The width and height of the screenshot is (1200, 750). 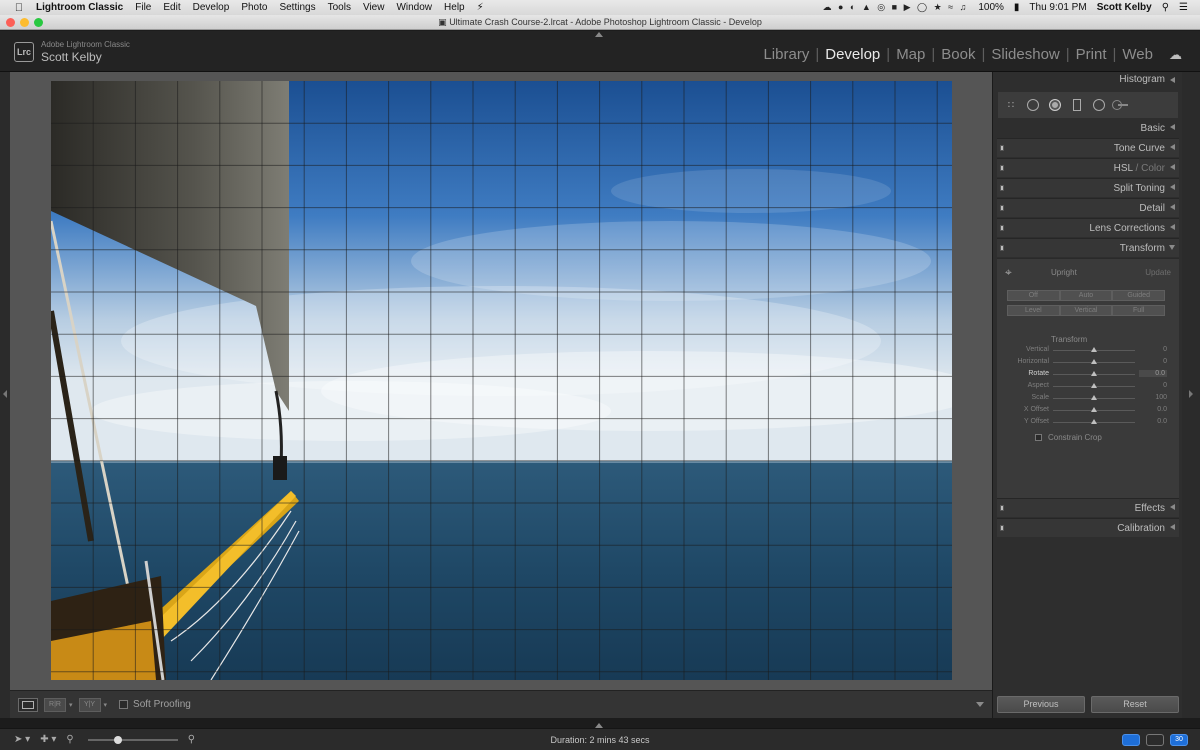 What do you see at coordinates (1033, 105) in the screenshot?
I see `spot-removal-tool-icon` at bounding box center [1033, 105].